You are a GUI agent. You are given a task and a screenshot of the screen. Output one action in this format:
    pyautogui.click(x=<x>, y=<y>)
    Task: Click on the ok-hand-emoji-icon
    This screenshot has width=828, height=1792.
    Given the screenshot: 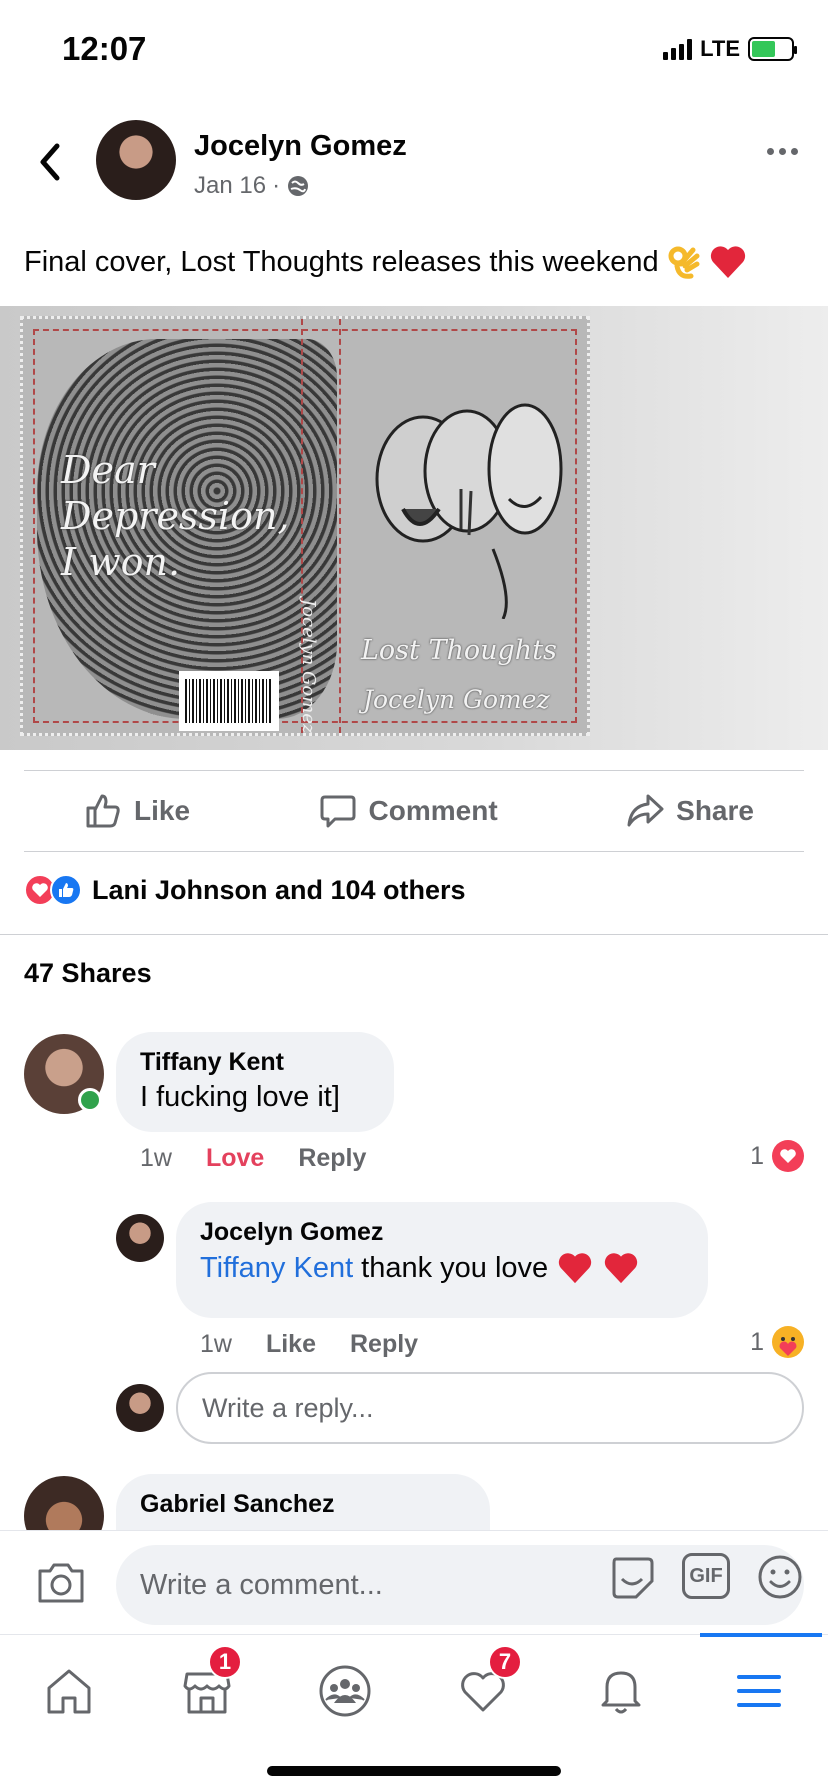 What is the action you would take?
    pyautogui.click(x=684, y=262)
    